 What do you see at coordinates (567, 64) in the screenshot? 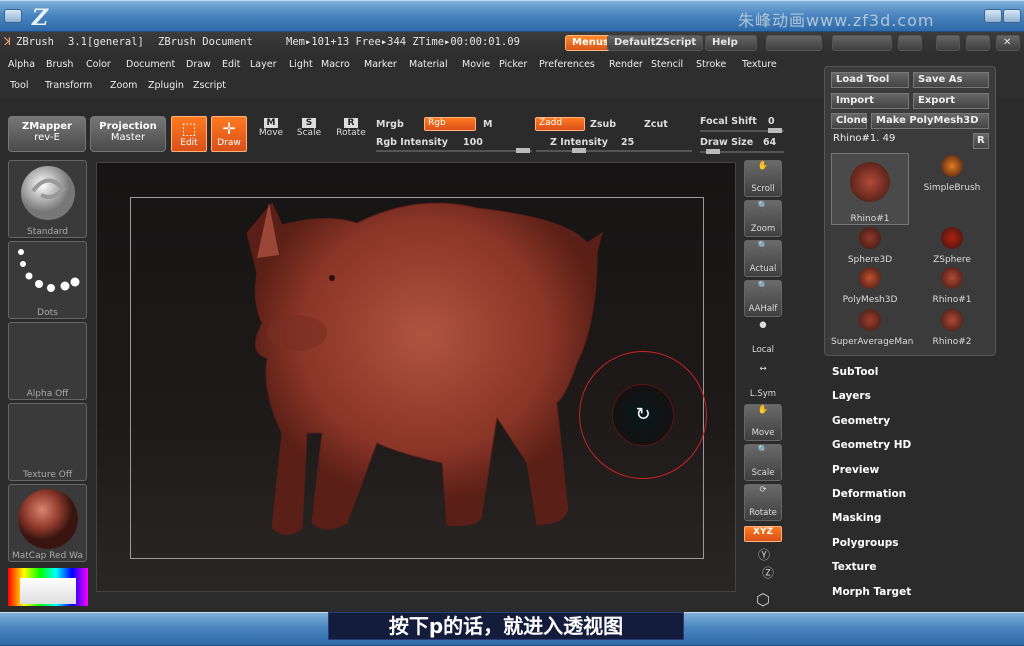
I see `menu-preferences: Preferences` at bounding box center [567, 64].